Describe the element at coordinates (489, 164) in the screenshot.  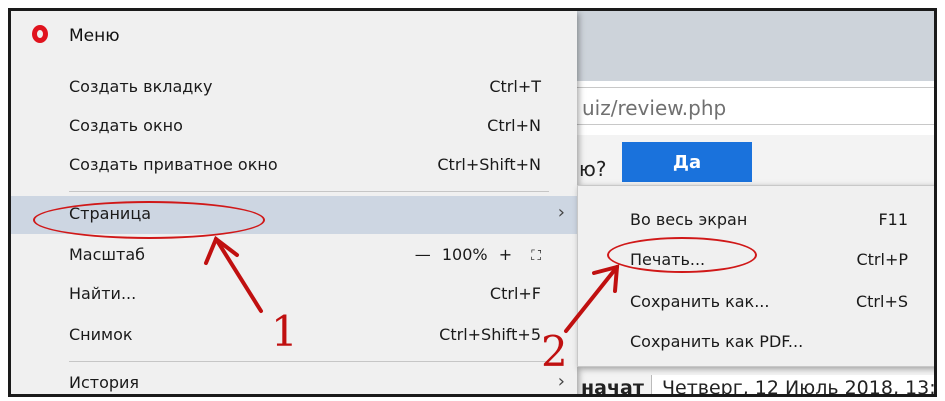
I see `menu-item-shortcut: Ctrl+Shift+N` at that location.